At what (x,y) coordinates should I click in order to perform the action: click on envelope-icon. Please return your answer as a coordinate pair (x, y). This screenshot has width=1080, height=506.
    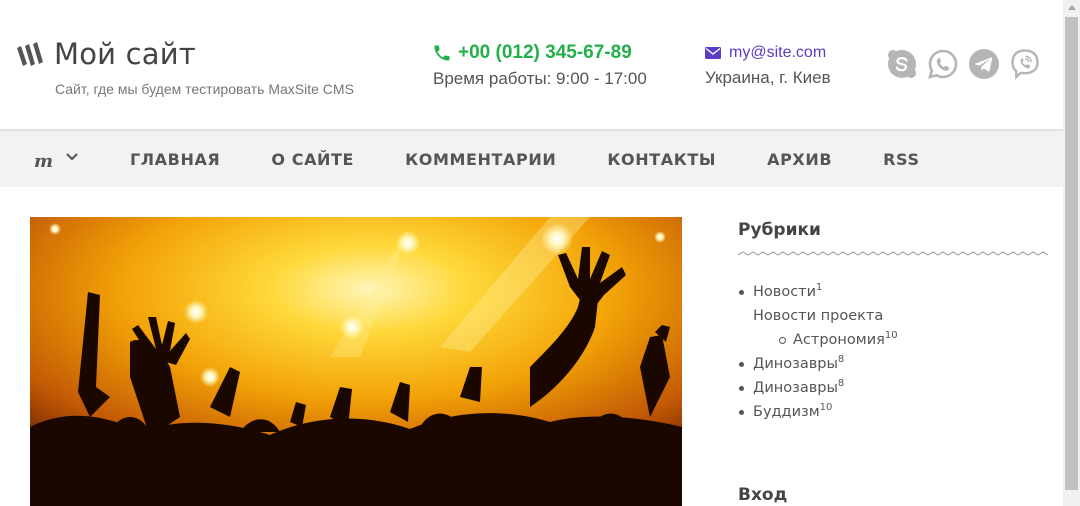
    Looking at the image, I should click on (713, 53).